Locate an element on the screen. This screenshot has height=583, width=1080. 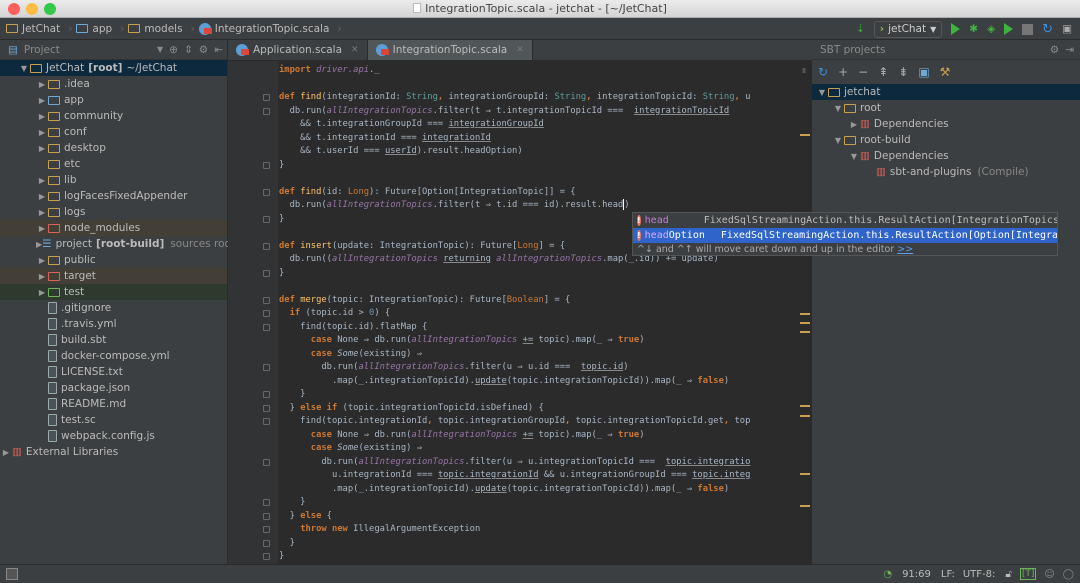
build-icon: ⇣ is located at coordinates (860, 29).